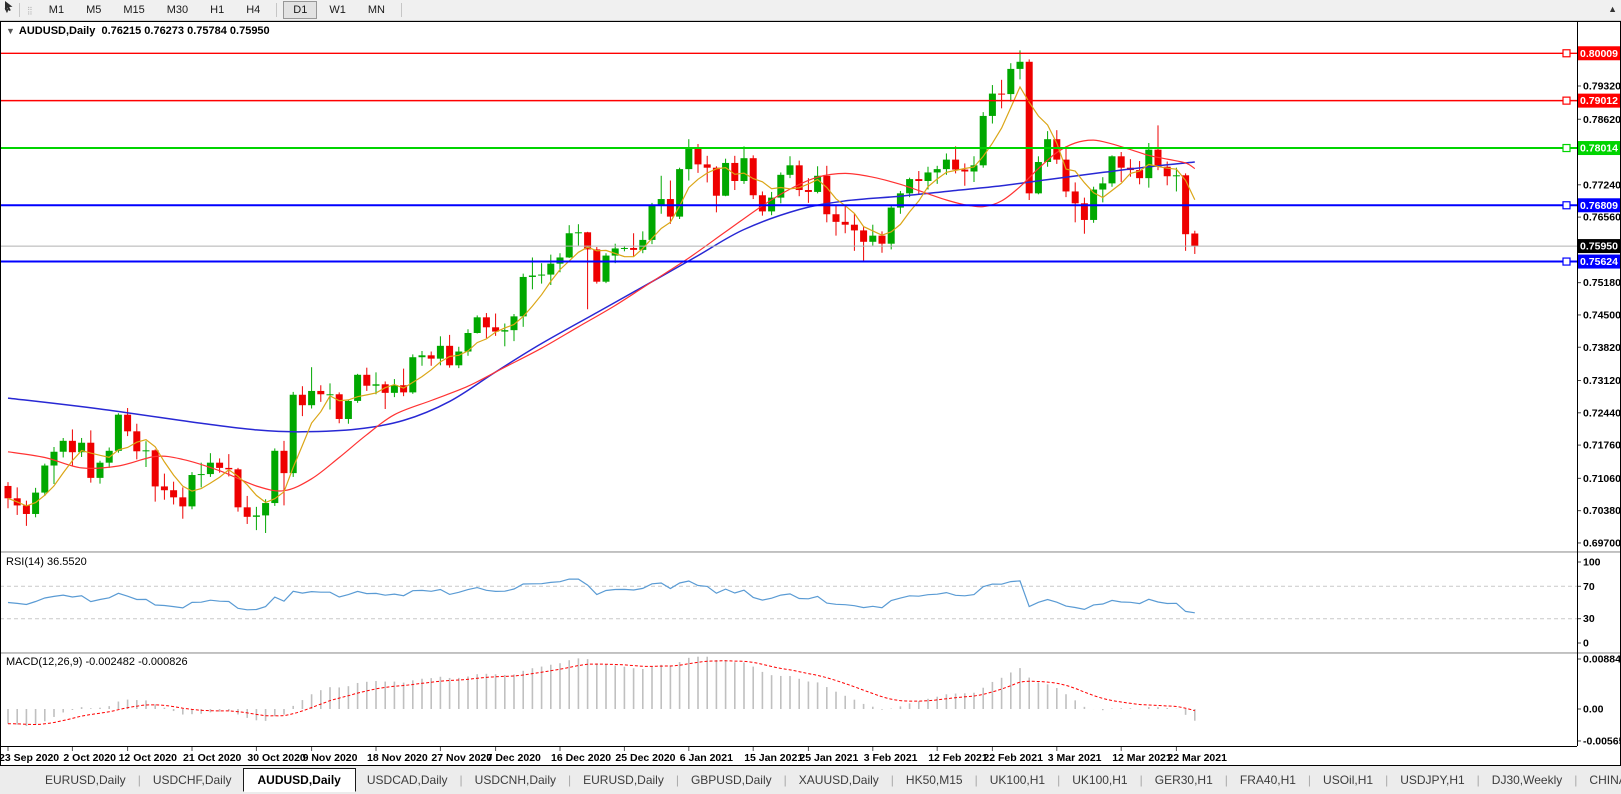 The height and width of the screenshot is (794, 1621). Describe the element at coordinates (1602, 283) in the screenshot. I see `price-axis-tick-label: 0.75180` at that location.